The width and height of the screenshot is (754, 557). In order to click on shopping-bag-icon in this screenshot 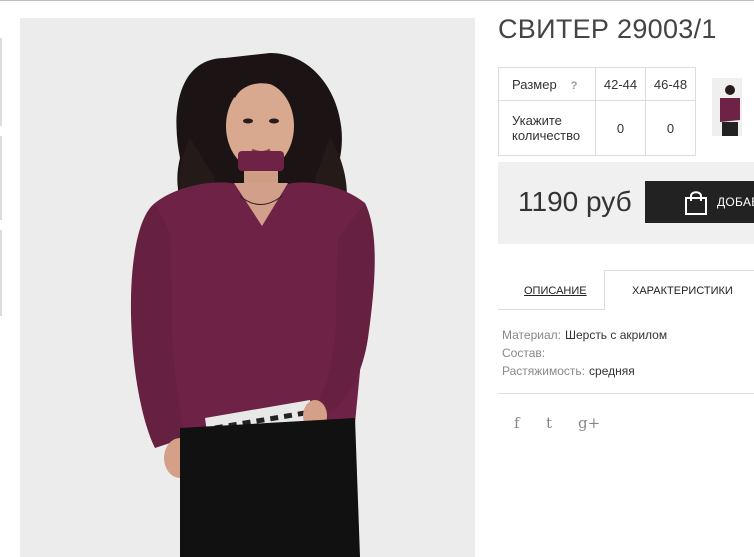, I will do `click(696, 205)`.